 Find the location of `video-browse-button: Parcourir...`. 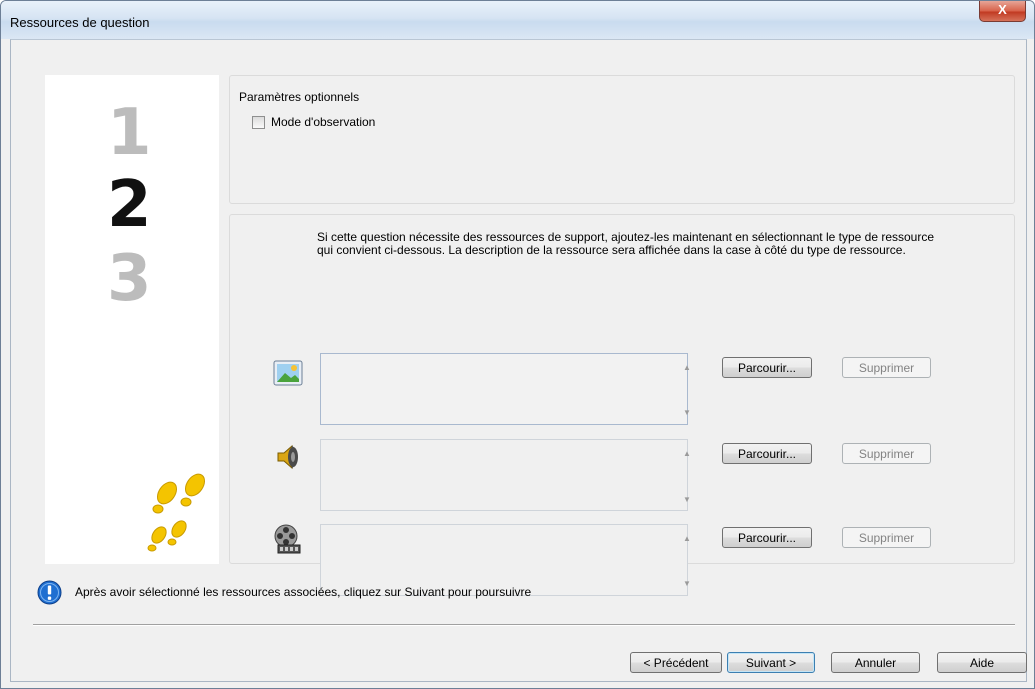

video-browse-button: Parcourir... is located at coordinates (767, 537).